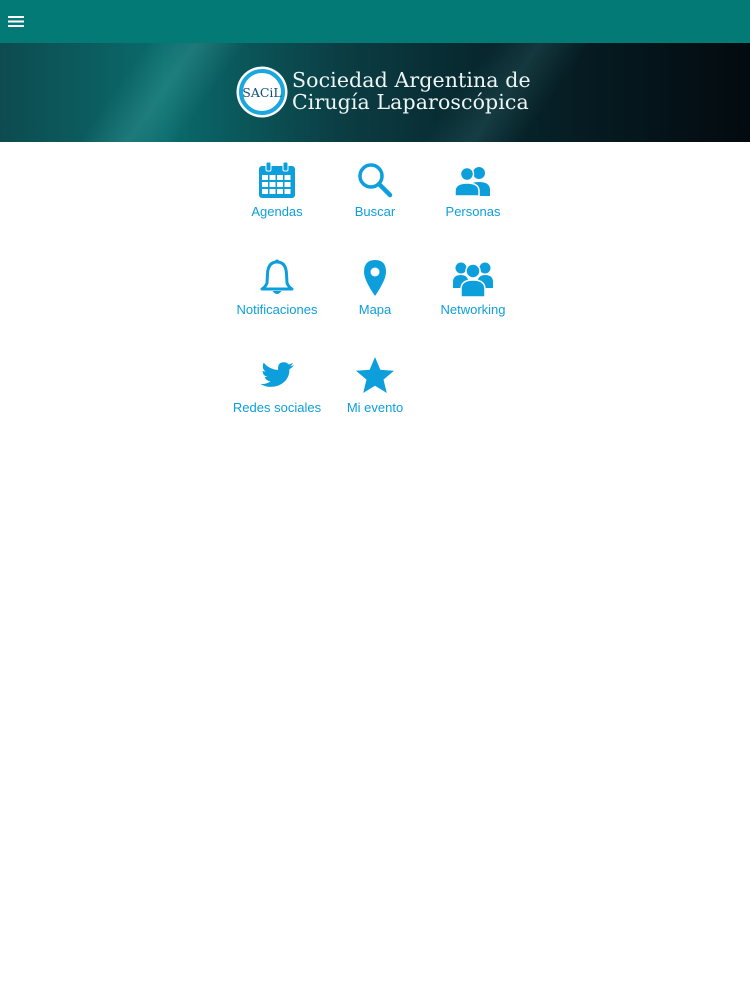  I want to click on tile-agendas: Agendas, so click(277, 196).